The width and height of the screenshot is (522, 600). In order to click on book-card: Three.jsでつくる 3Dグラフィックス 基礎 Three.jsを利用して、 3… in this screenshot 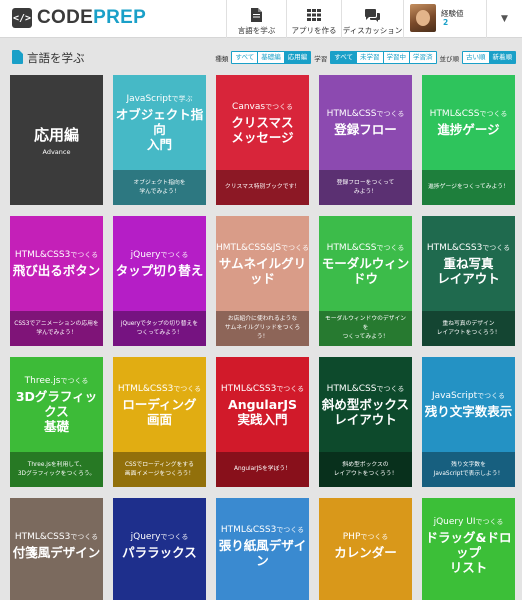, I will do `click(56, 422)`.